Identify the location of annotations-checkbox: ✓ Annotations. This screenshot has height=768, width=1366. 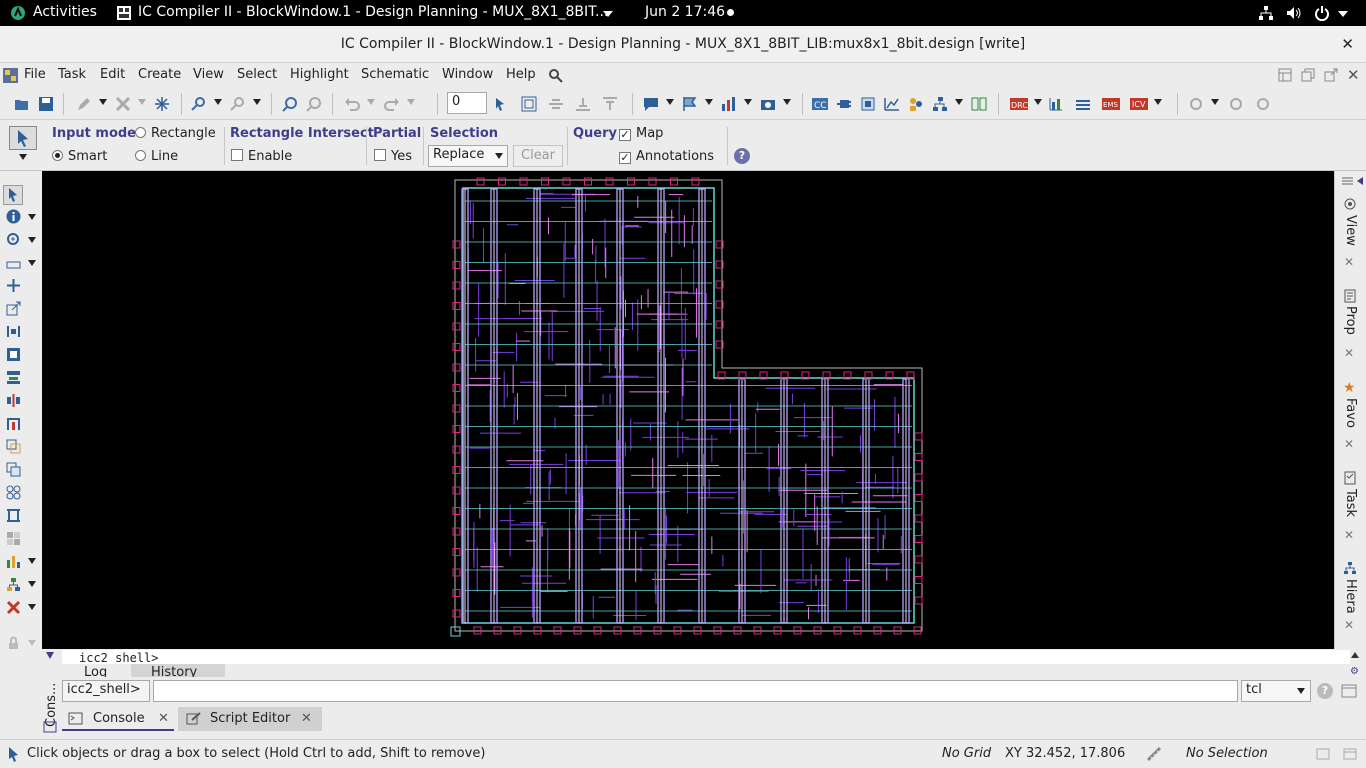
(666, 156).